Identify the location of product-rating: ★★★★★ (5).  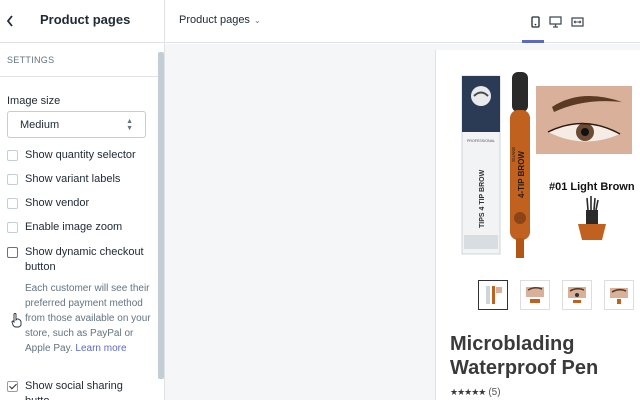
(475, 392).